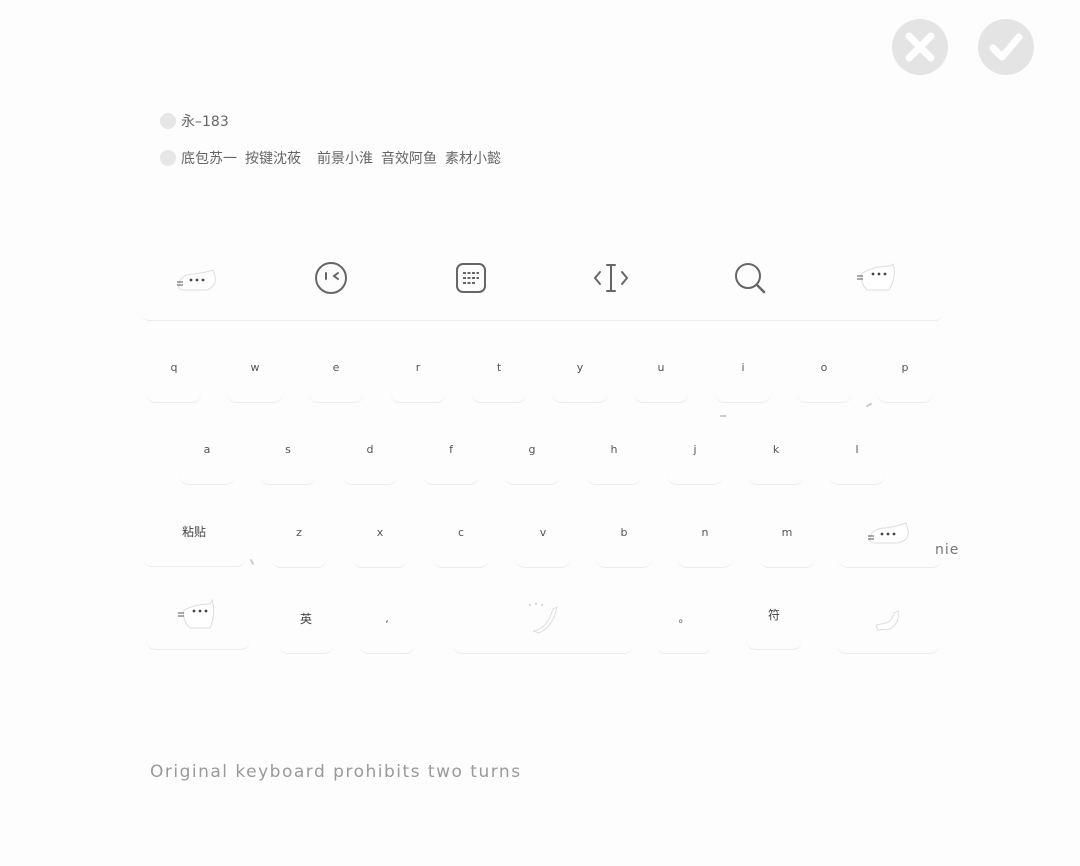 The image size is (1080, 866). I want to click on key-n: n, so click(705, 538).